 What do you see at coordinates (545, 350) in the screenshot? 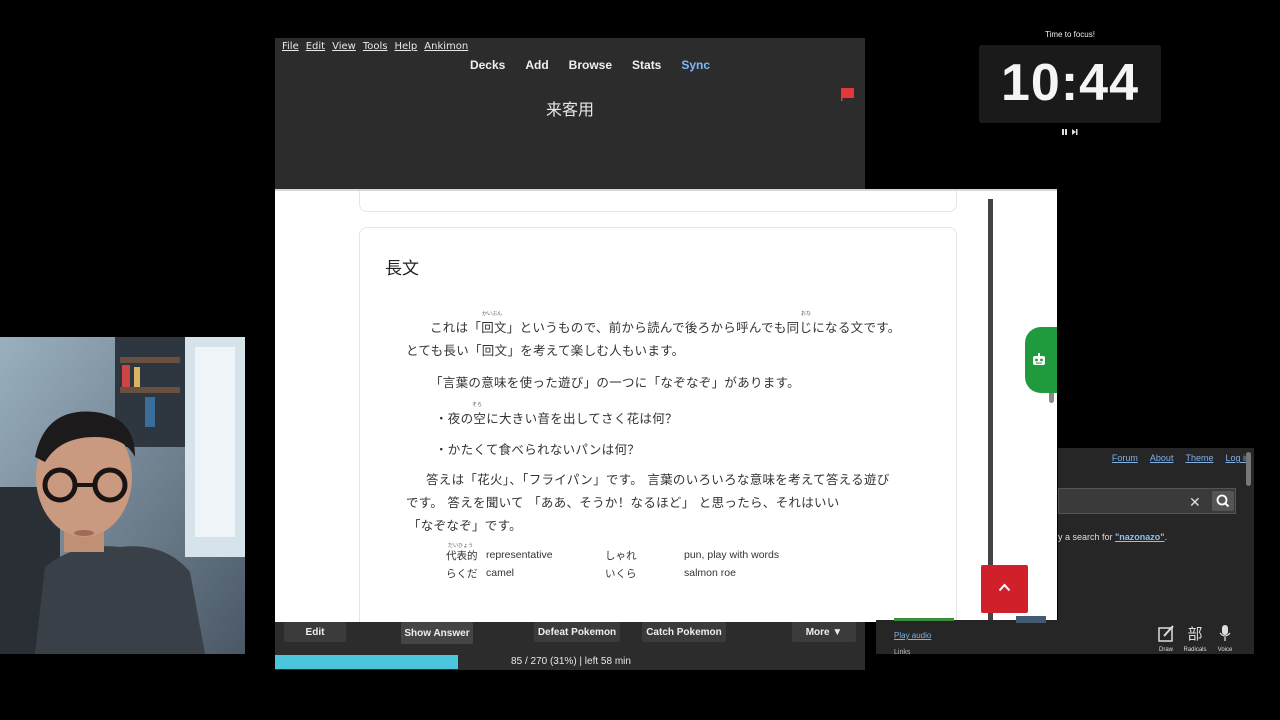
I see `passage-line-2: とても長い「回文」を考えて楽しむ人もいます。` at bounding box center [545, 350].